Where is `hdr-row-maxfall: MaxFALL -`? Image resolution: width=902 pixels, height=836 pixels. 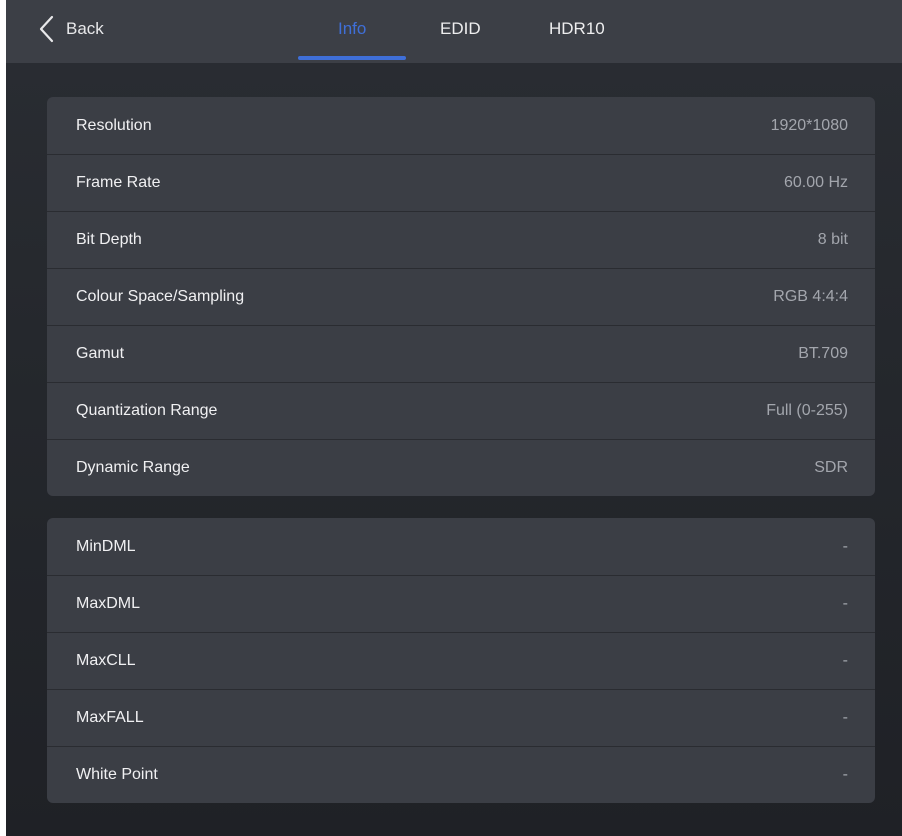
hdr-row-maxfall: MaxFALL - is located at coordinates (461, 717).